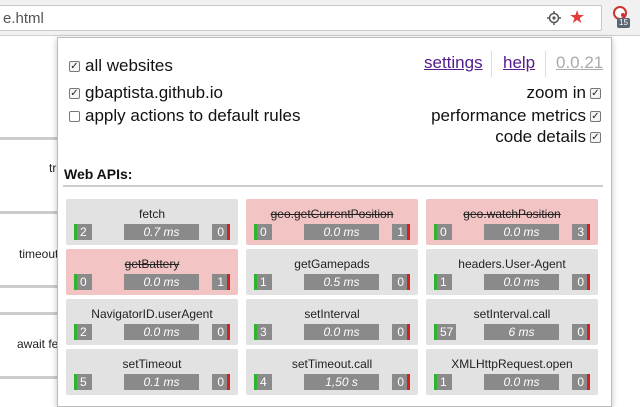 The height and width of the screenshot is (407, 640). What do you see at coordinates (152, 314) in the screenshot?
I see `api-name: NavigatorID.userAgent` at bounding box center [152, 314].